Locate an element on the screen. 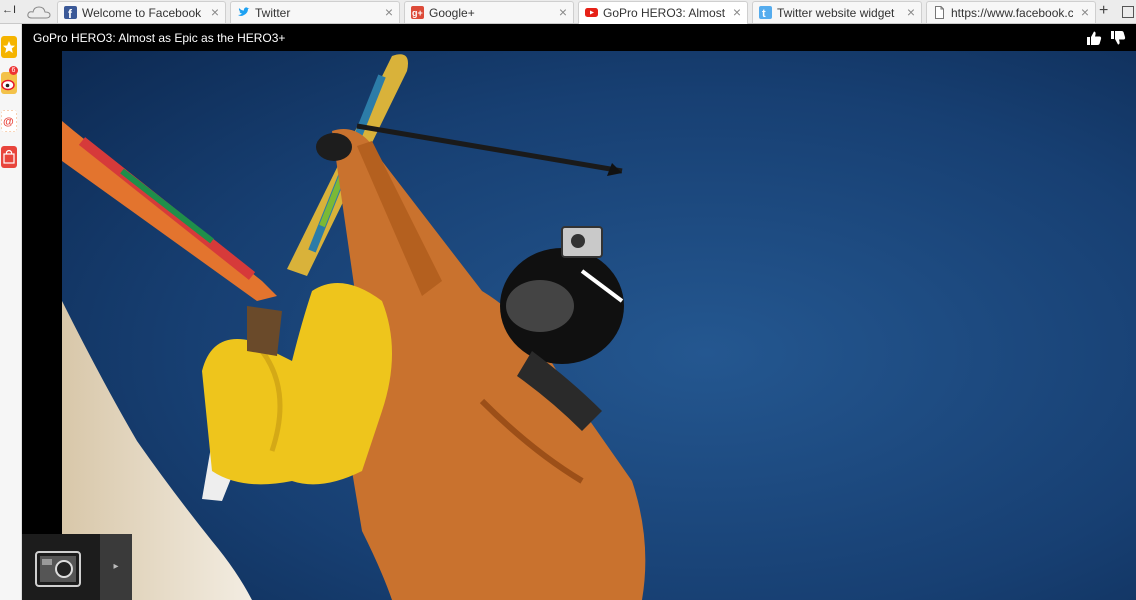 The image size is (1136, 600). tab-title: Google+ is located at coordinates (452, 13).